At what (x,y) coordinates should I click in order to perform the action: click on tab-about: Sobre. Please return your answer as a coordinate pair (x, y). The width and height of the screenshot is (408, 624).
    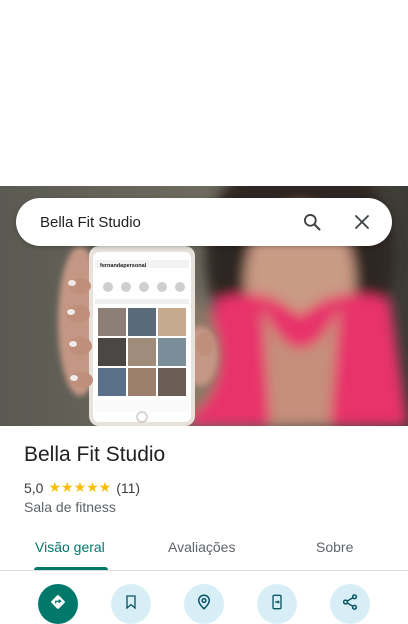
    Looking at the image, I should click on (334, 547).